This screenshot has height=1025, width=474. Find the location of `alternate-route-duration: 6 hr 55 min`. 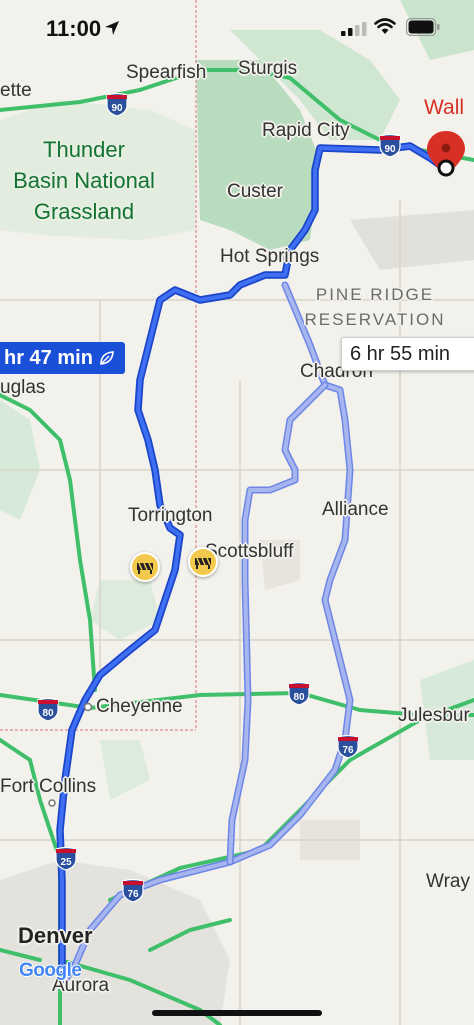

alternate-route-duration: 6 hr 55 min is located at coordinates (407, 354).